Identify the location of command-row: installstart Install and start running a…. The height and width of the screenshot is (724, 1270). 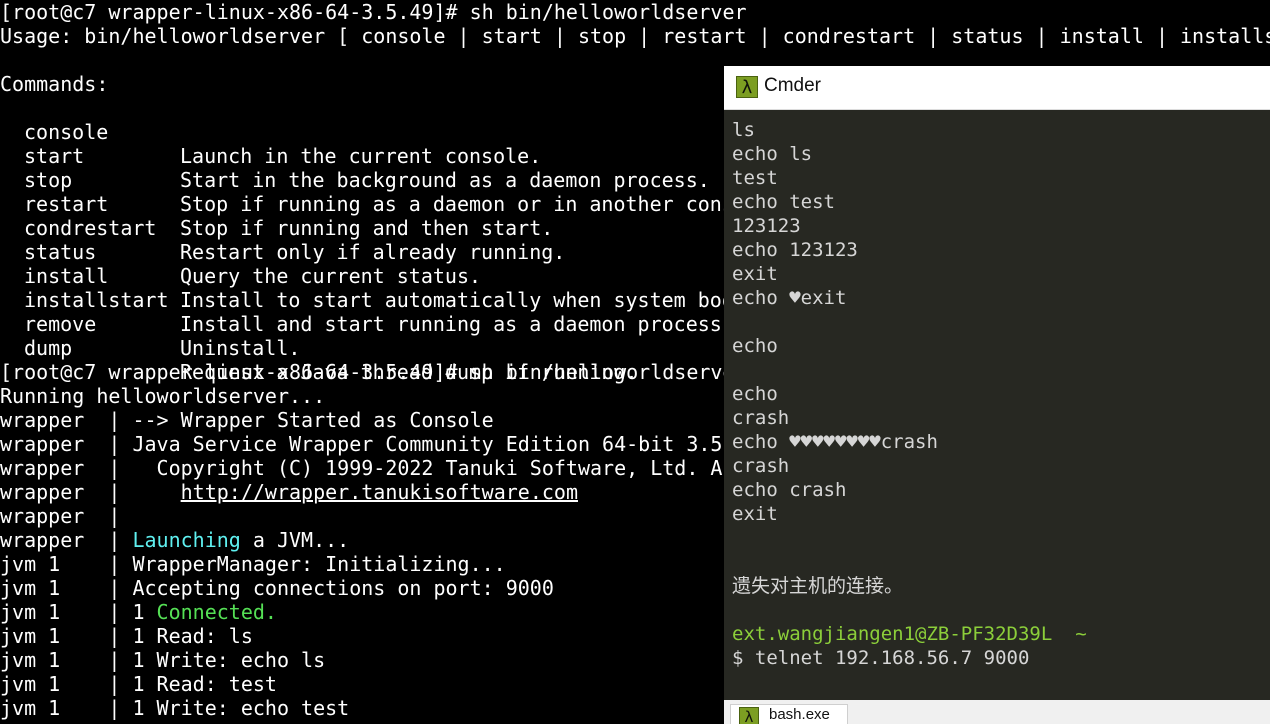
(361, 300).